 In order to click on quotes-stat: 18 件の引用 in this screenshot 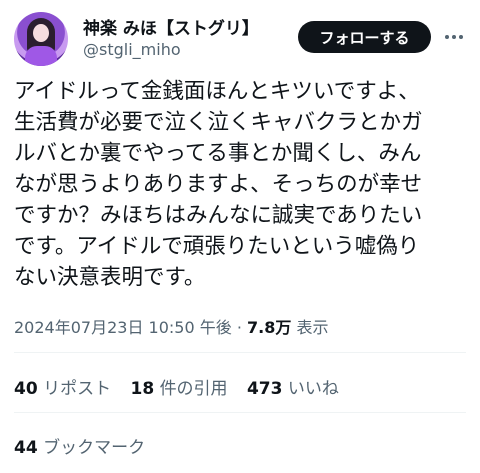, I will do `click(181, 389)`.